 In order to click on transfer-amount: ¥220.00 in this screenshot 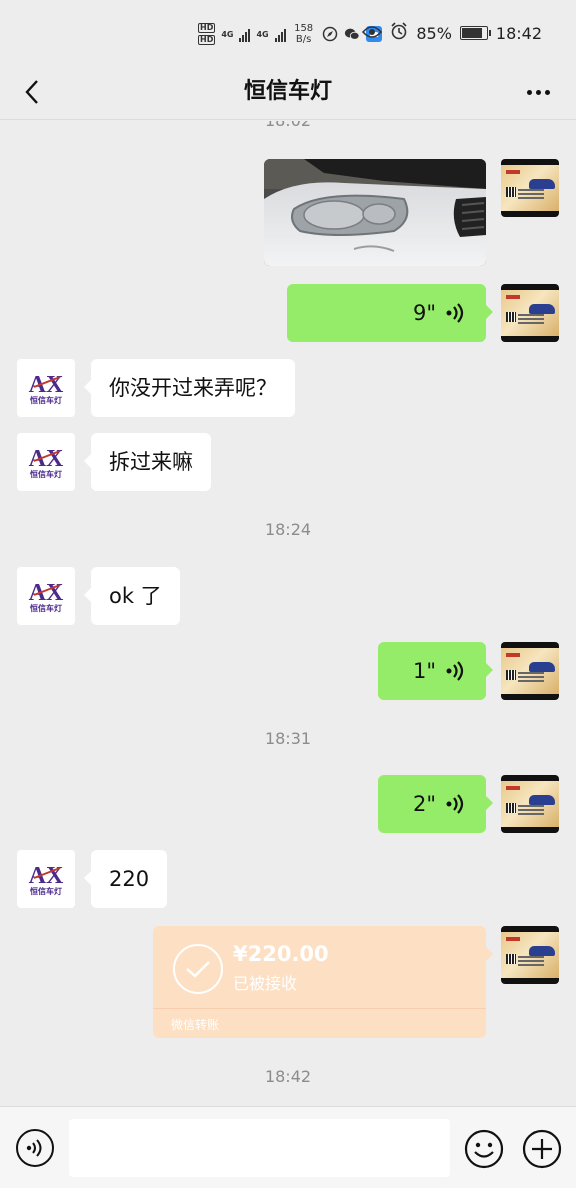, I will do `click(281, 954)`.